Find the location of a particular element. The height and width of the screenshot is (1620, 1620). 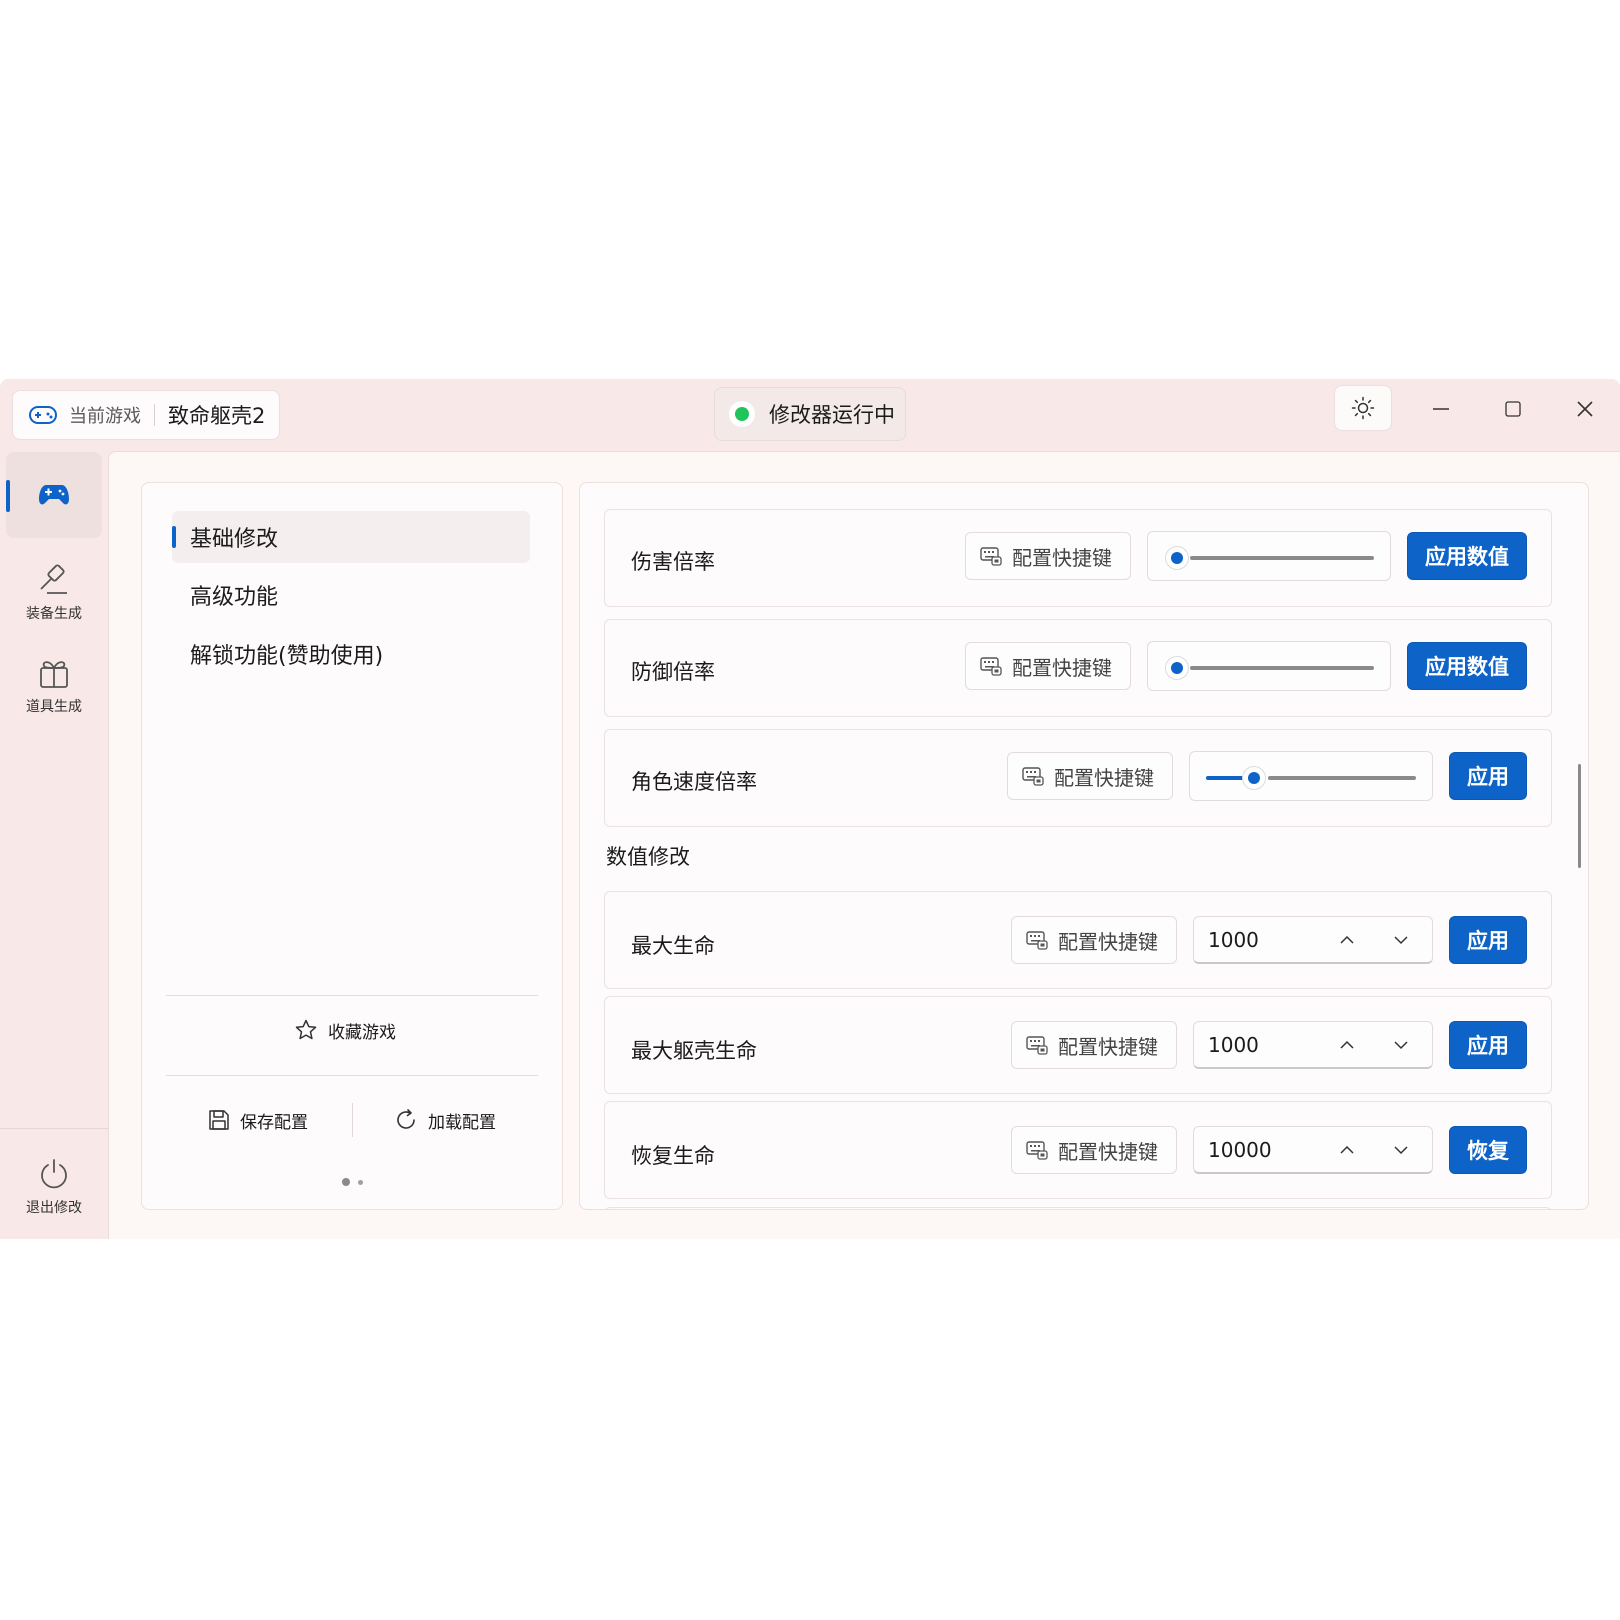

setting-row-max-hp: 最大生命 配置快捷键 1000 应用 is located at coordinates (1078, 940).